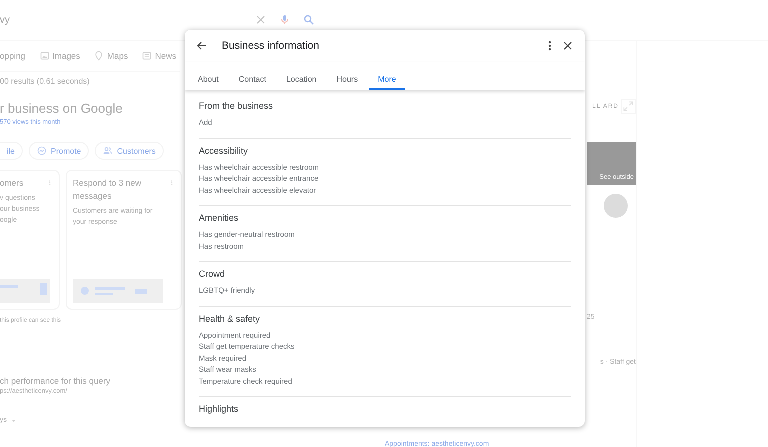 The width and height of the screenshot is (768, 447). What do you see at coordinates (13, 56) in the screenshot?
I see `search-tab: opping` at bounding box center [13, 56].